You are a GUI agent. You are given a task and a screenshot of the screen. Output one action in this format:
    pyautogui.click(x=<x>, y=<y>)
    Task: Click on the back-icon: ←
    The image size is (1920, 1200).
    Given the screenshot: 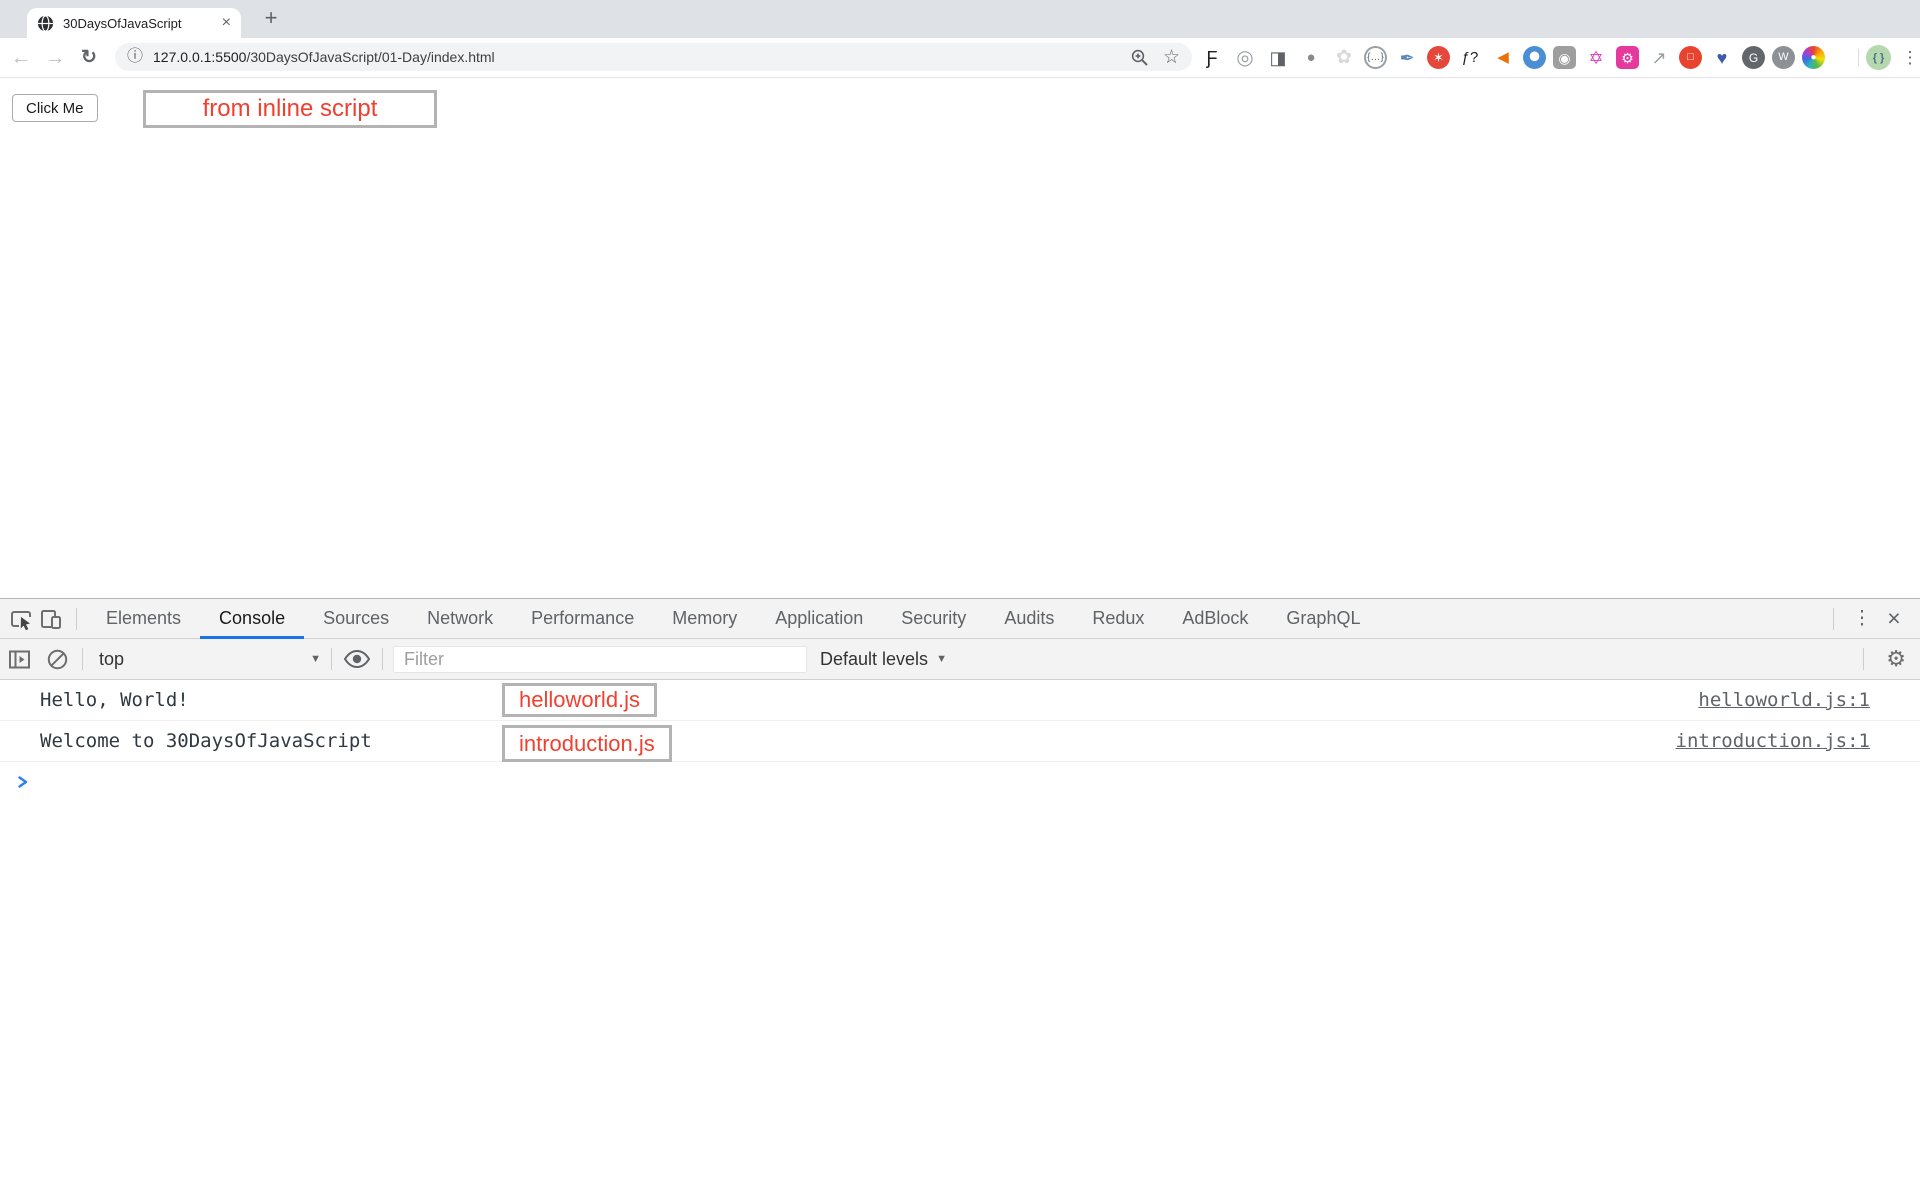 What is the action you would take?
    pyautogui.click(x=21, y=57)
    